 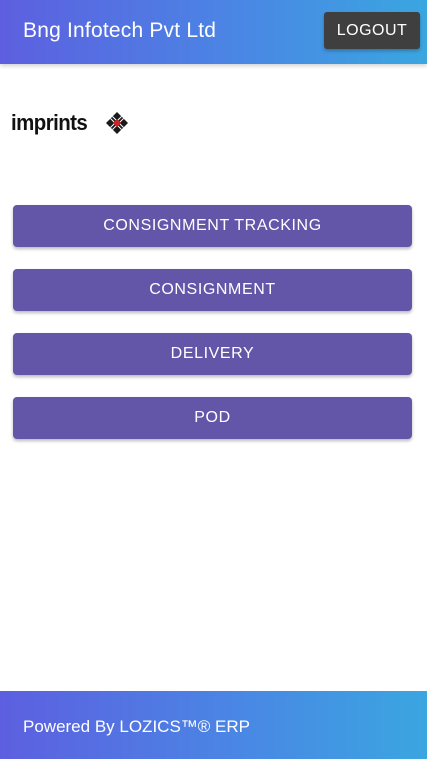 I want to click on consignment-button: CONSIGNMENT, so click(x=212, y=290).